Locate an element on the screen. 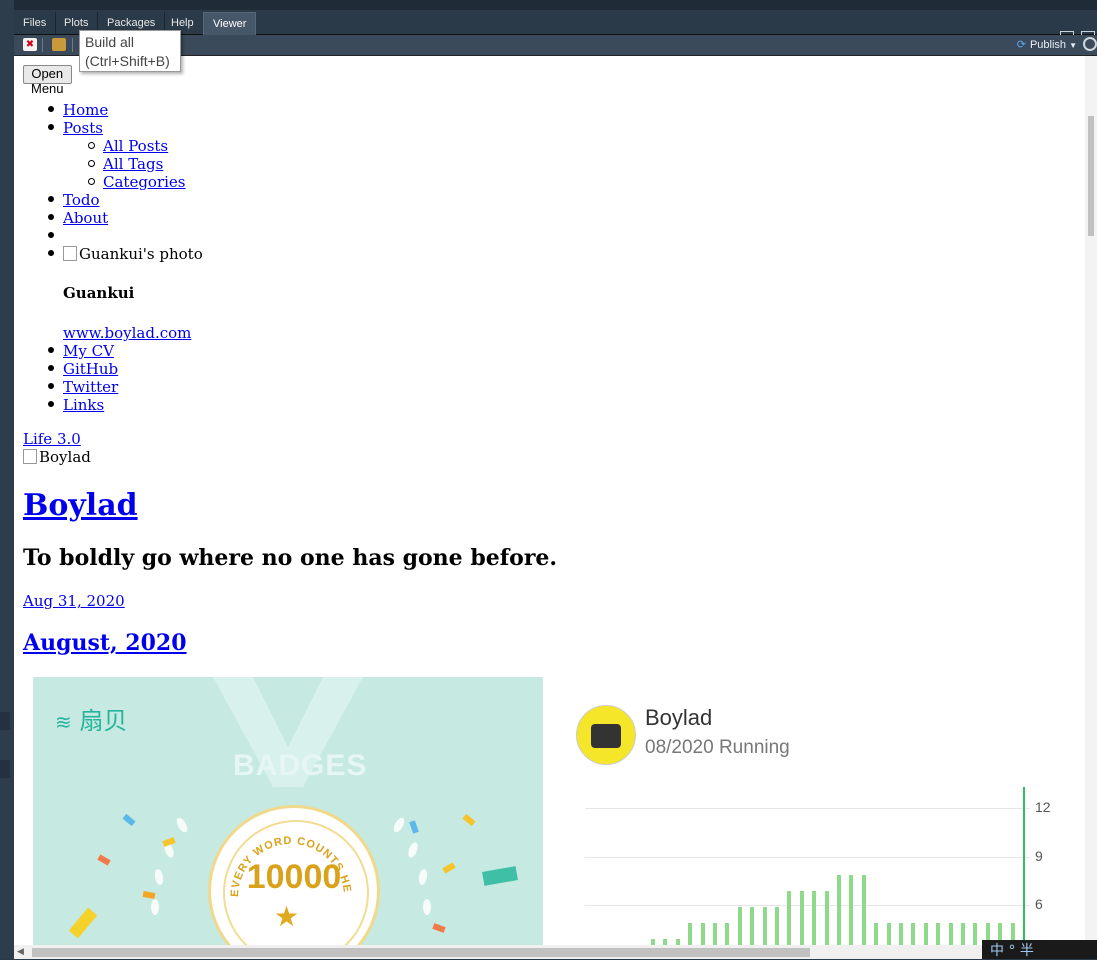 Image resolution: width=1097 pixels, height=960 pixels. tooltip-title: Build all is located at coordinates (110, 42).